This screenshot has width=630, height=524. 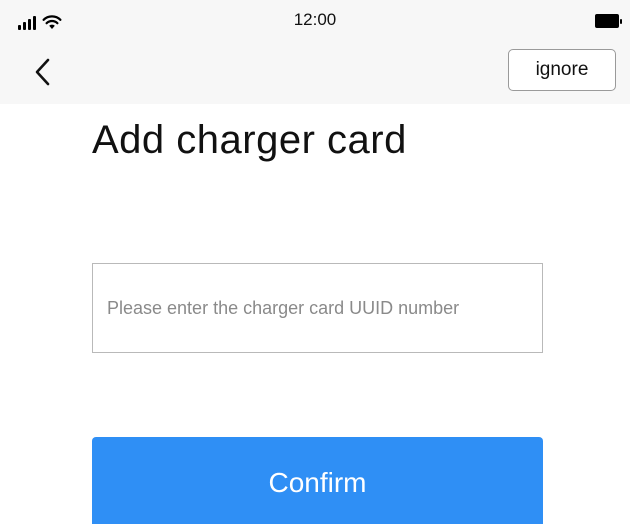 I want to click on page-title: Add charger card, so click(x=249, y=140).